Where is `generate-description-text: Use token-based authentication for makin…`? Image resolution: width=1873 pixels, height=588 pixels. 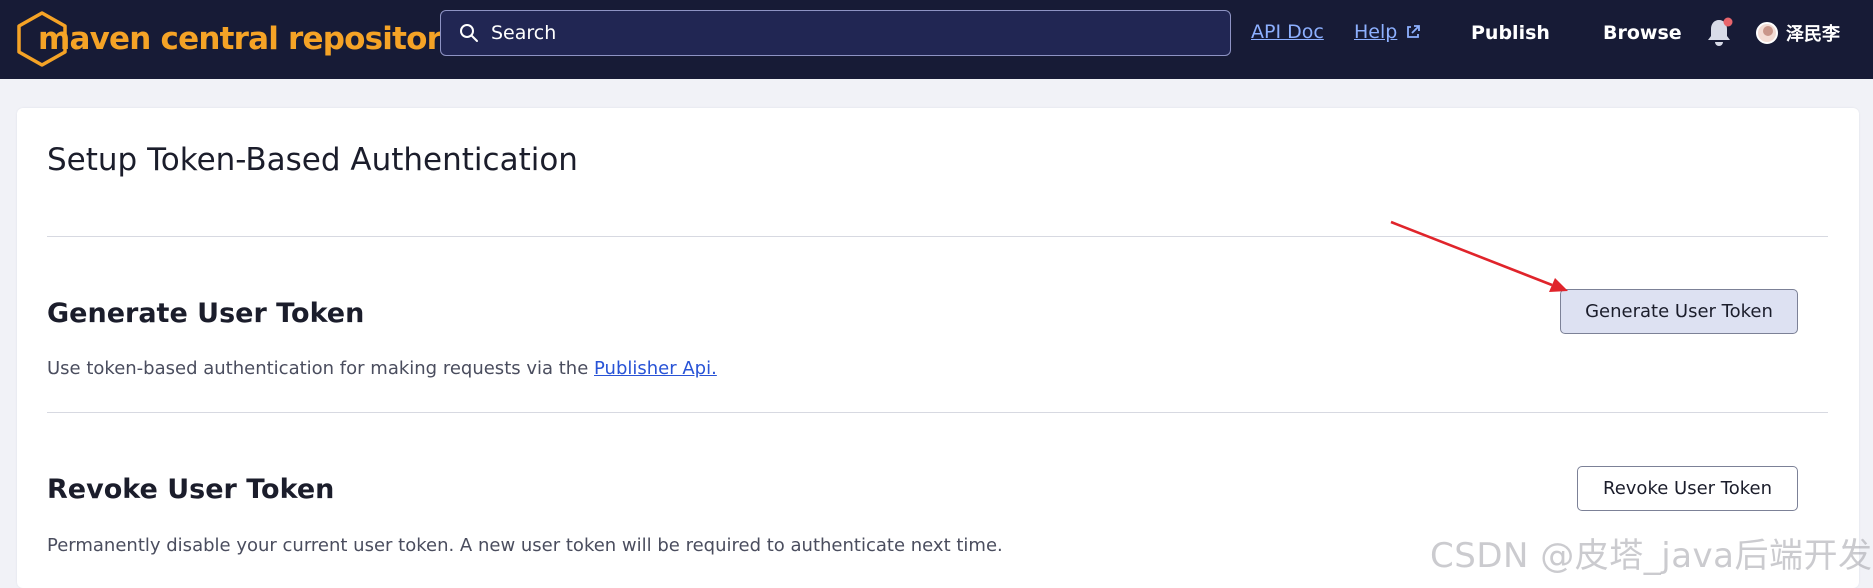
generate-description-text: Use token-based authentication for makin… is located at coordinates (321, 368).